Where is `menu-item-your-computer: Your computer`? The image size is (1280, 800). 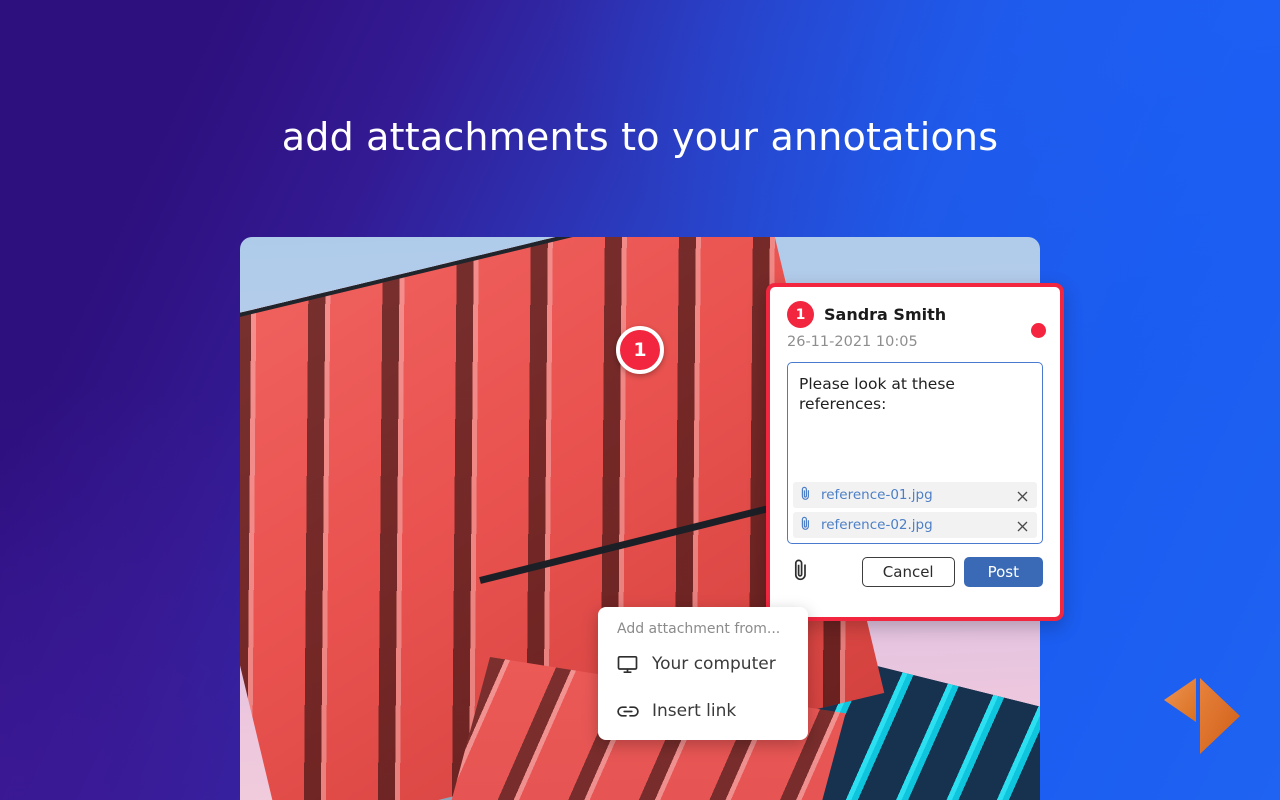
menu-item-your-computer: Your computer is located at coordinates (703, 664).